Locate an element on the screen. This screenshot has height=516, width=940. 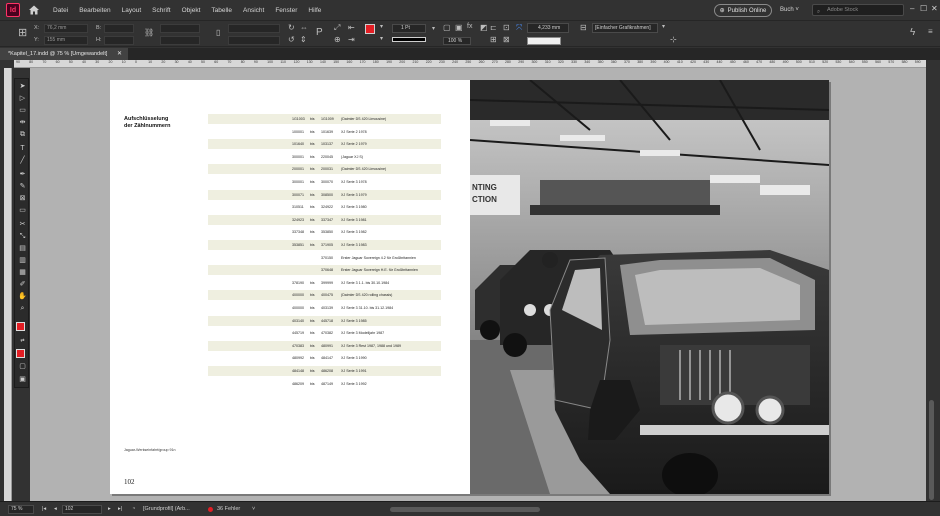
close-tab-icon: ✕ is located at coordinates (119, 54).